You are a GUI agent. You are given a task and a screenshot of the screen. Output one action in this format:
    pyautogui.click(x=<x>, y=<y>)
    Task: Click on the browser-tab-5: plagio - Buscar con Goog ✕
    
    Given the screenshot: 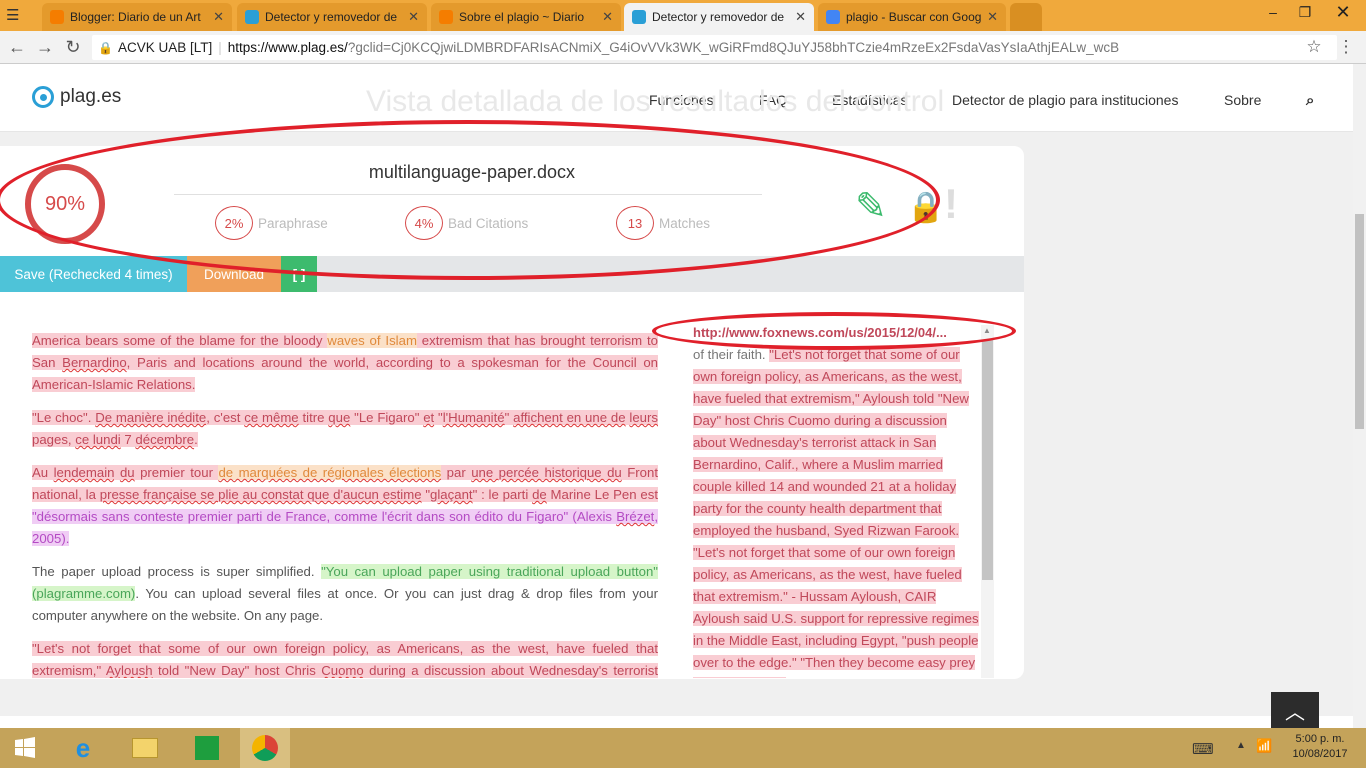 What is the action you would take?
    pyautogui.click(x=912, y=17)
    